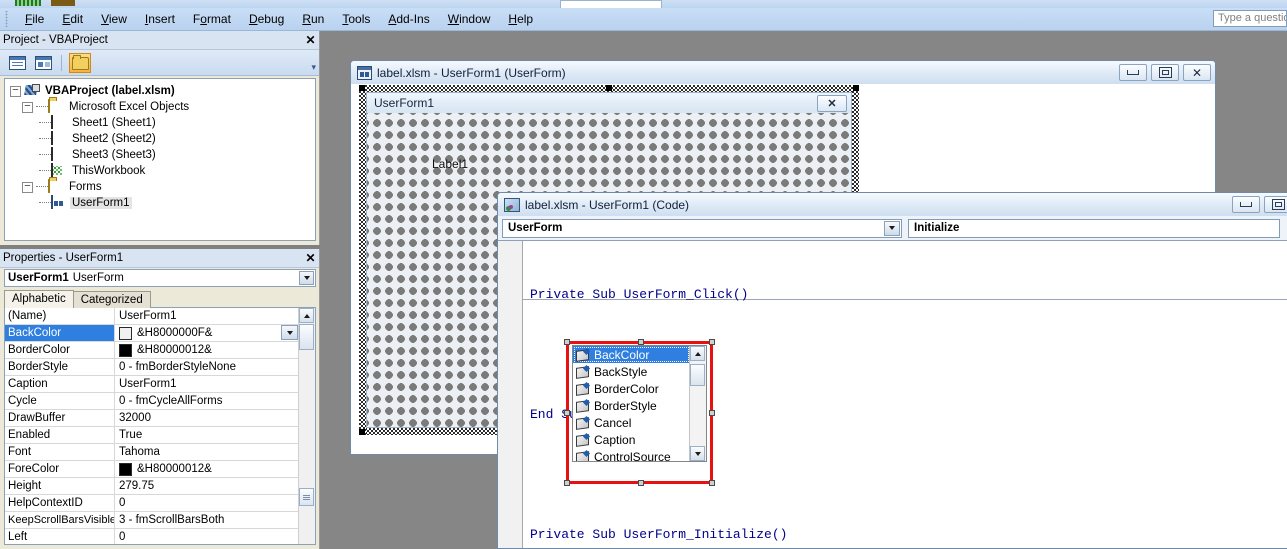 The height and width of the screenshot is (549, 1287). Describe the element at coordinates (17, 63) in the screenshot. I see `view-code-button` at that location.